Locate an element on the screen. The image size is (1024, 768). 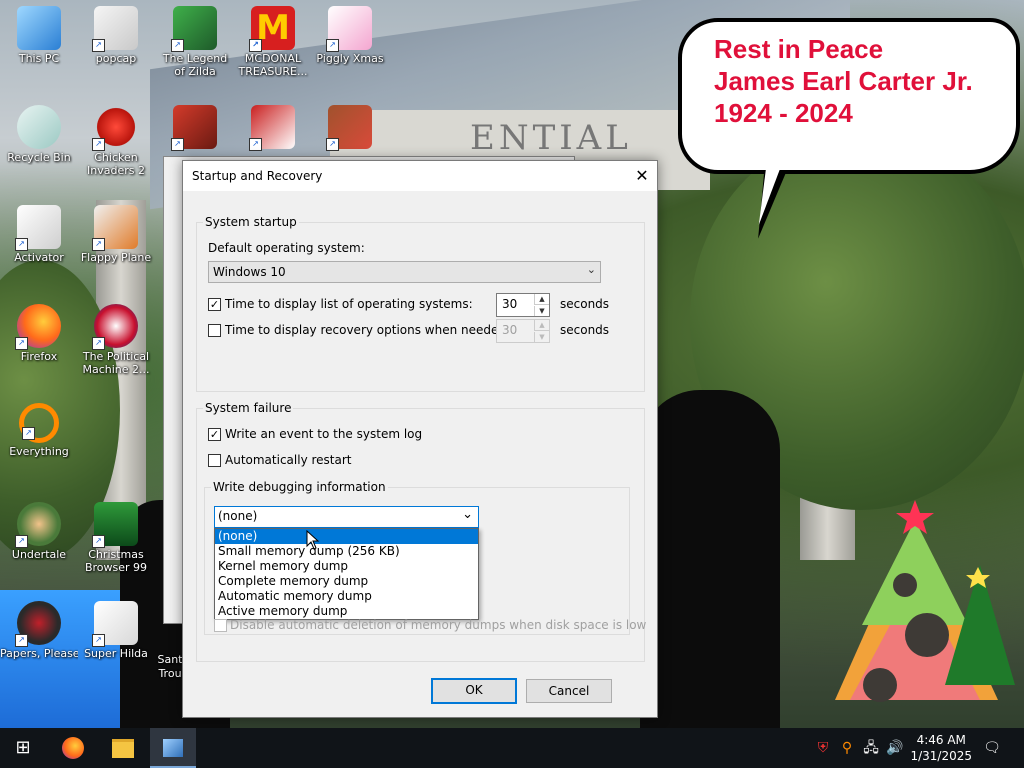
desktop-icon-chicken-invaders: ↗ Chicken Invaders 2 is located at coordinates (116, 141).